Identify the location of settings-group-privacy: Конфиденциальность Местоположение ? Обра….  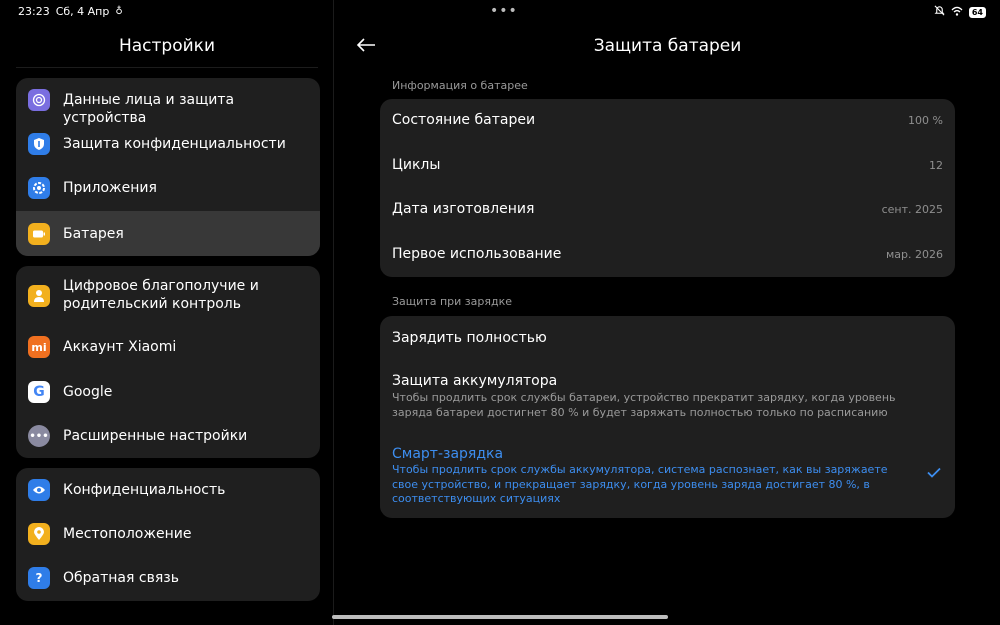
(168, 534).